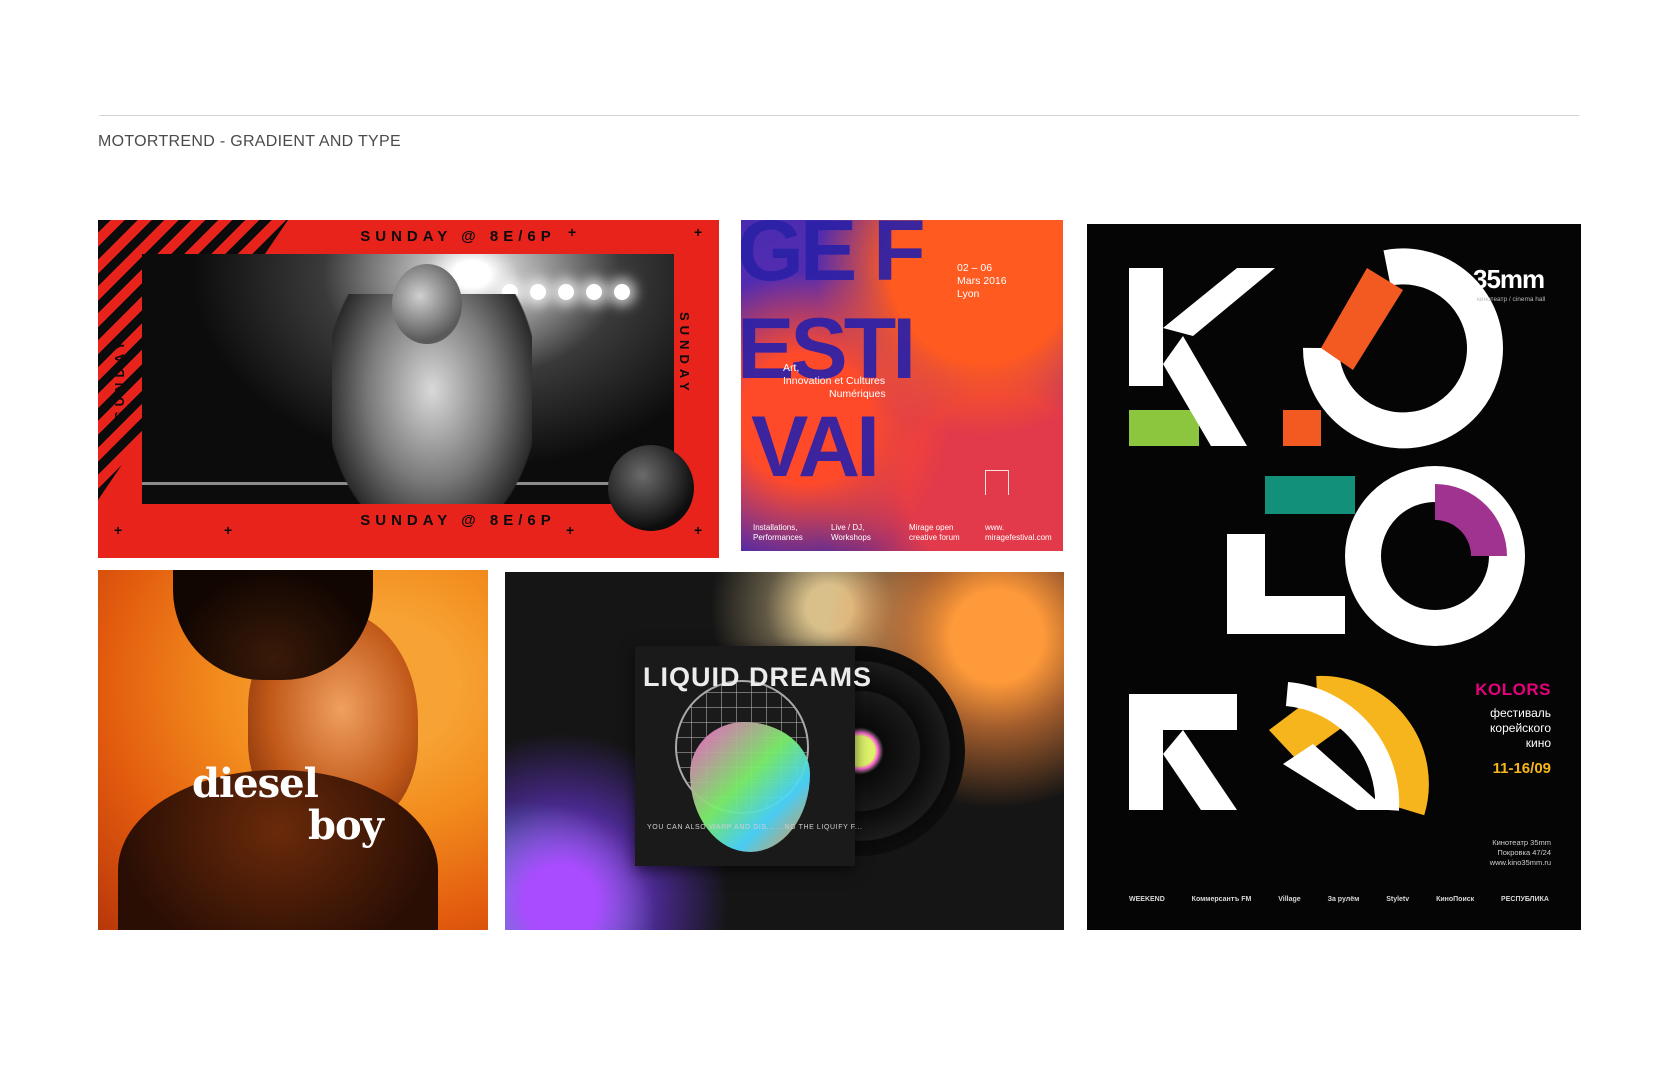 The width and height of the screenshot is (1670, 1080). I want to click on kolors-address-line: Кинотеатр 35mm, so click(1521, 842).